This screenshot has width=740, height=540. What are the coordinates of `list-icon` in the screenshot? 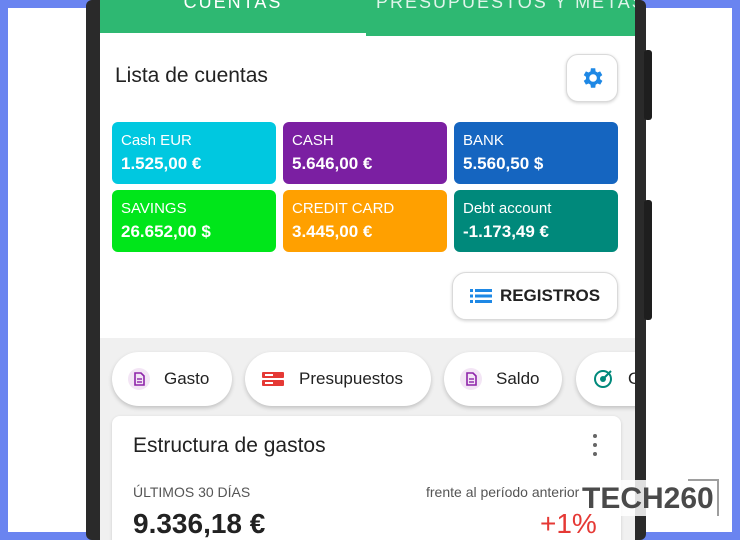 It's located at (480, 296).